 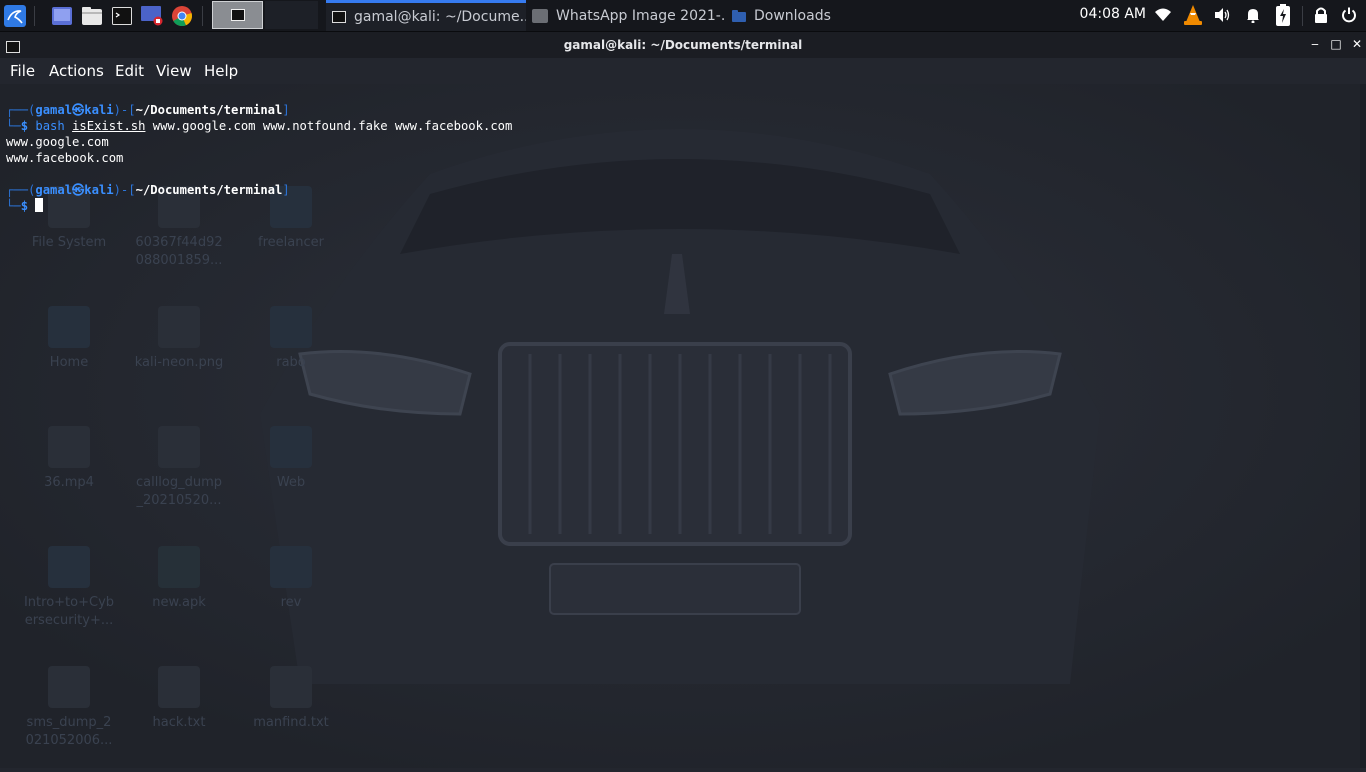 I want to click on prompt-symbol: $, so click(x=24, y=206).